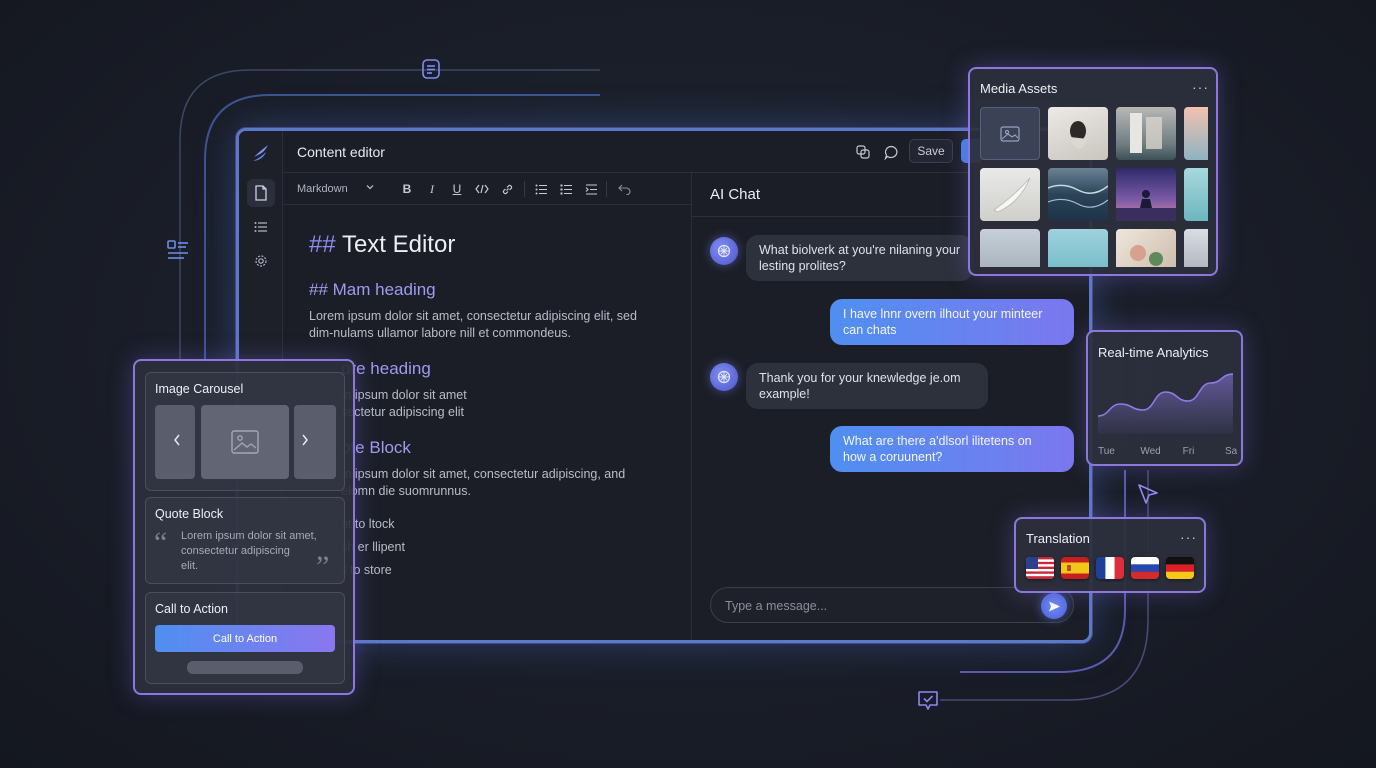 The height and width of the screenshot is (768, 1376). What do you see at coordinates (322, 189) in the screenshot?
I see `format-select: Markdown` at bounding box center [322, 189].